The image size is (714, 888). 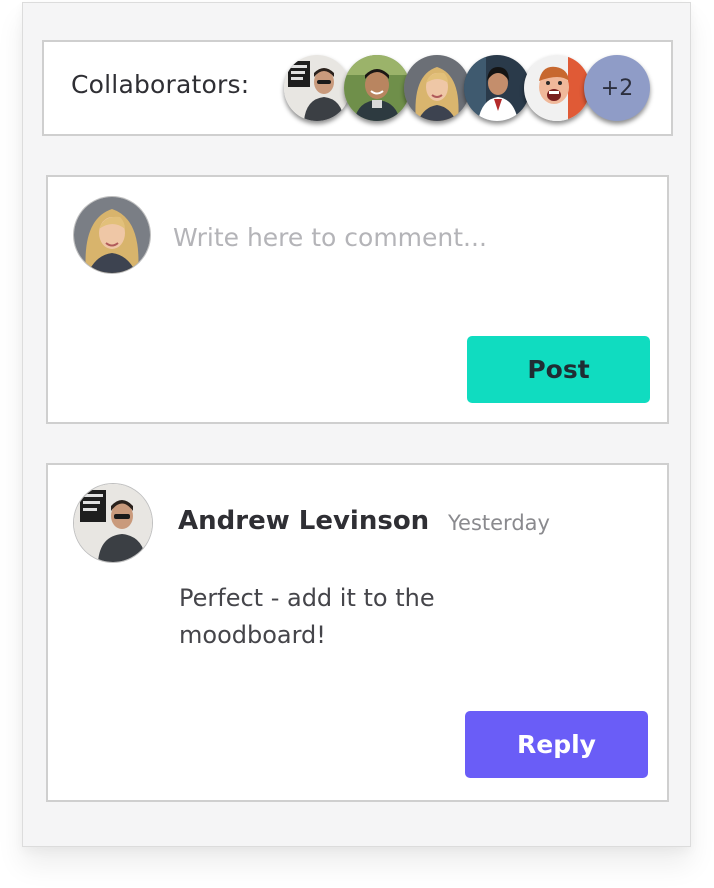 I want to click on comment-timestamp: Yesterday, so click(x=499, y=523).